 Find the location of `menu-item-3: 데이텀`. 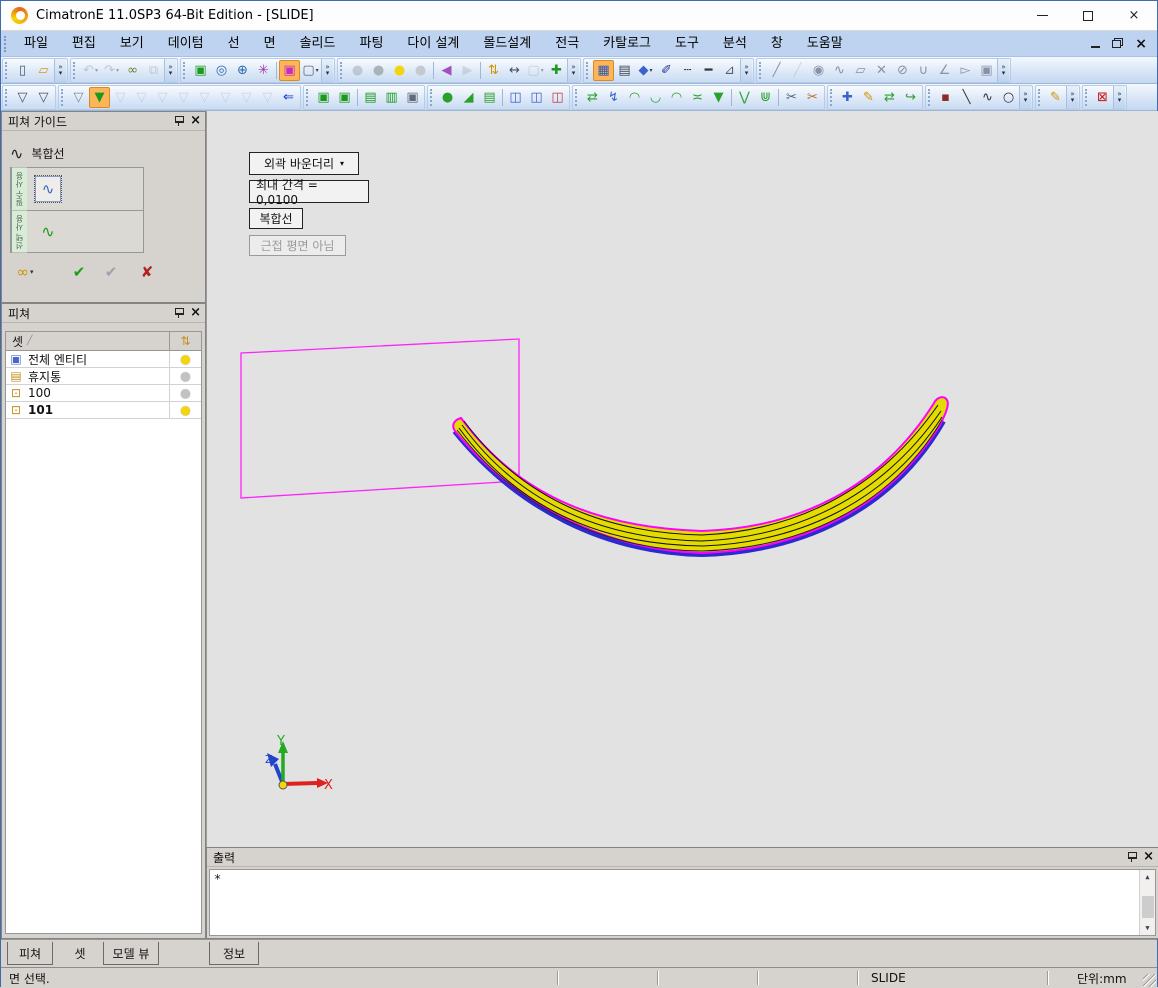

menu-item-3: 데이텀 is located at coordinates (186, 43).